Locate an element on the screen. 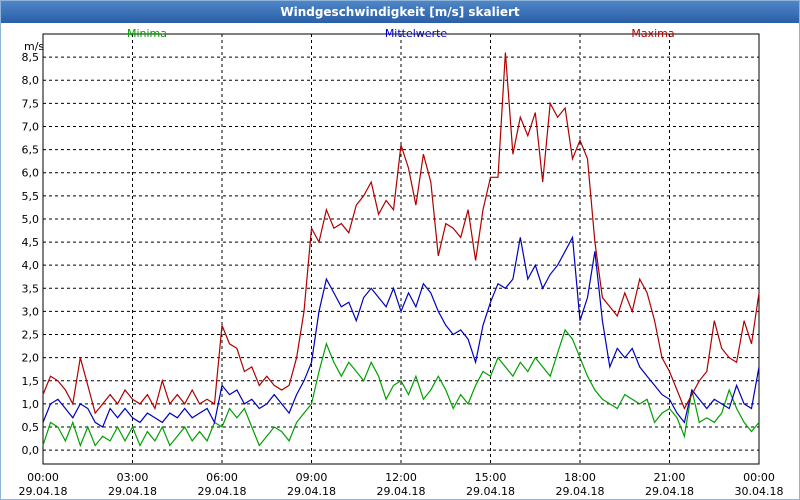  x-tick-time-label: 03:00 is located at coordinates (133, 477).